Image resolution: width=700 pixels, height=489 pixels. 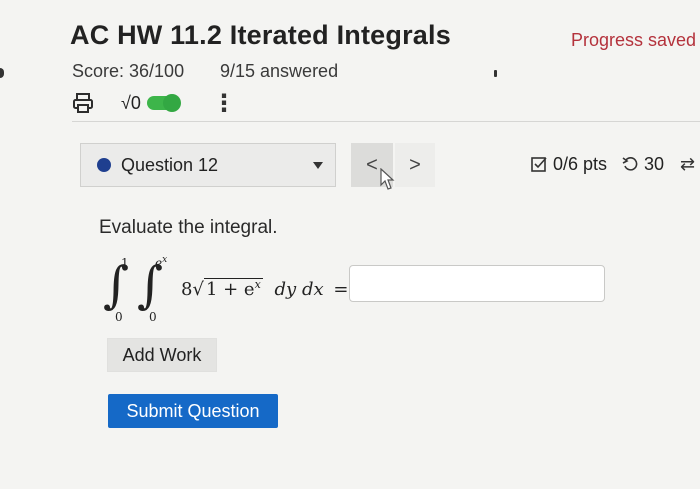 I want to click on integral-expression: ∫ 1 0 ∫ ex 0 8√ 1 + ex dy dx =, so click(x=228, y=288).